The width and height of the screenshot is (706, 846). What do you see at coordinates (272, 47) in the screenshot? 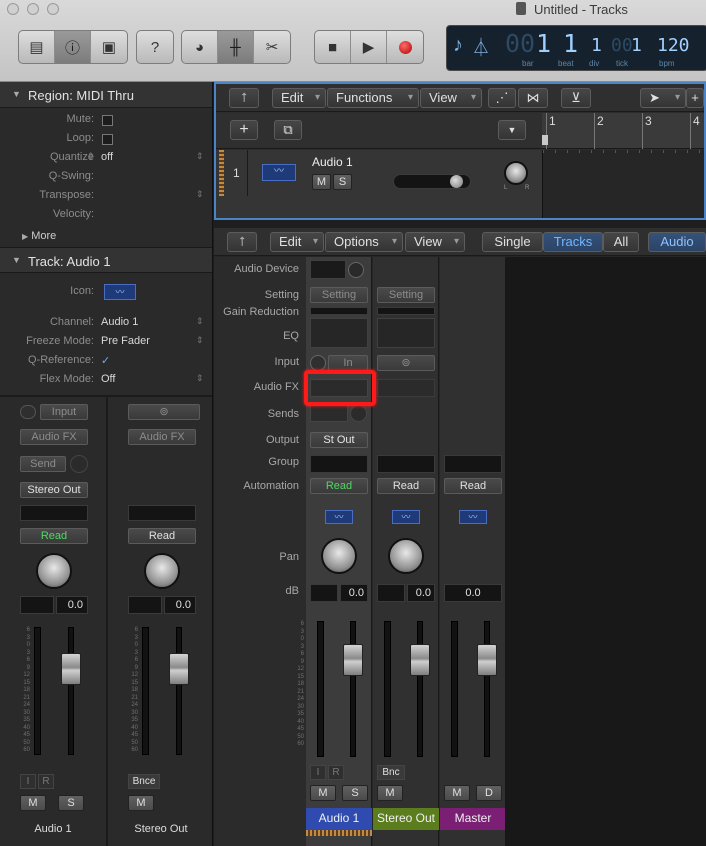
I see `editors-icon: ✂` at bounding box center [272, 47].